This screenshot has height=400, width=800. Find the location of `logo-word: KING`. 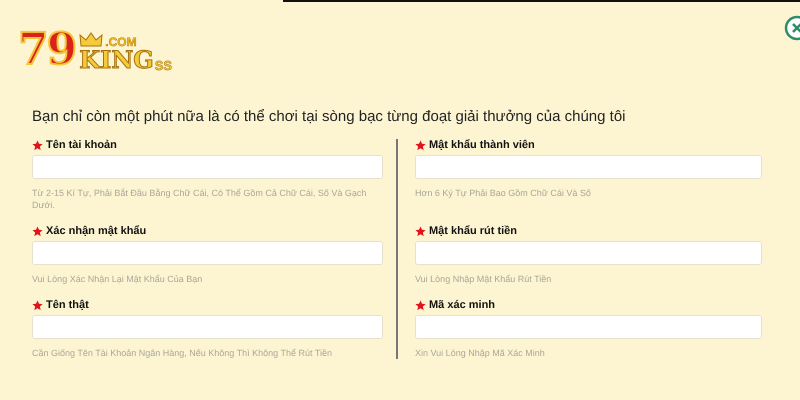

logo-word: KING is located at coordinates (116, 60).